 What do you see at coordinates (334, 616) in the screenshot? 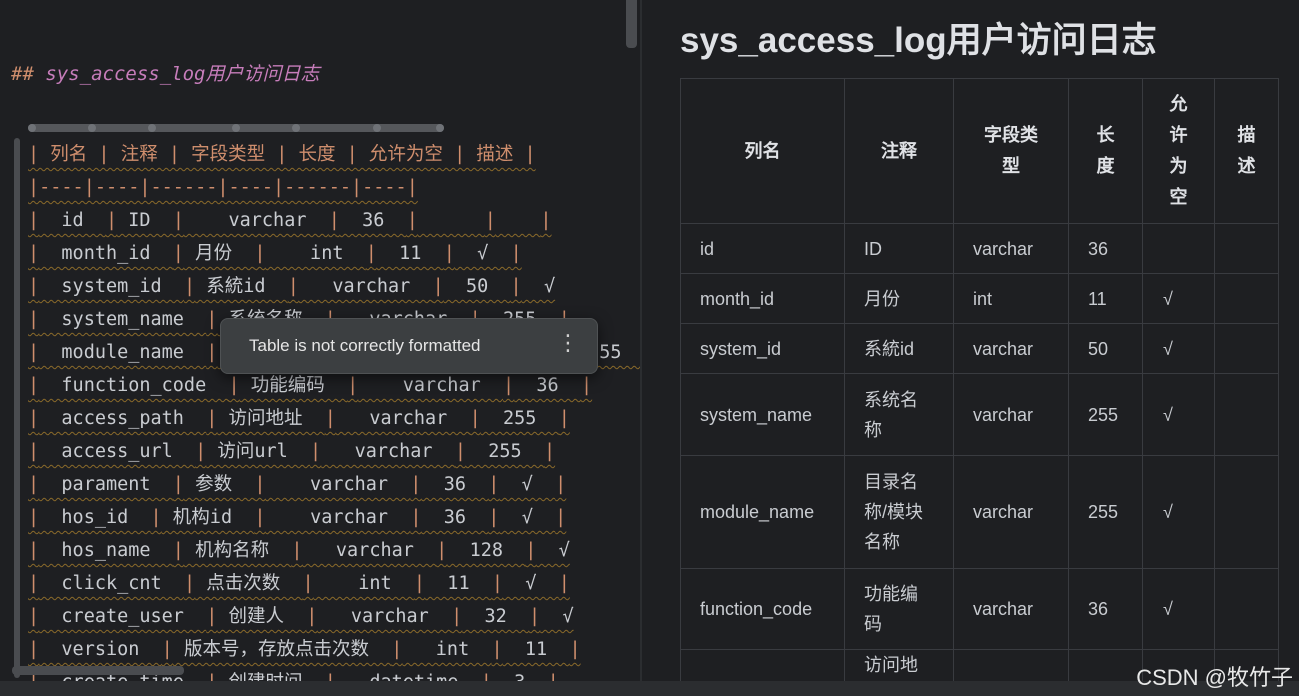
I see `code-line: | create_user | 创建人 | varchar | 32 | √` at bounding box center [334, 616].